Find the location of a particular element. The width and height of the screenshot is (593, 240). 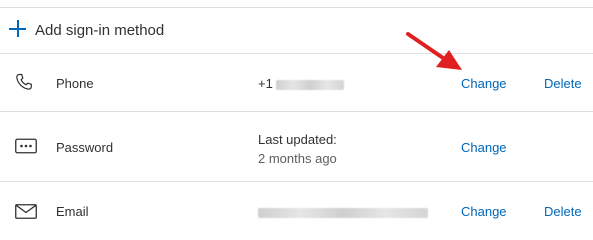

delete-phone-link: Delete is located at coordinates (563, 83).